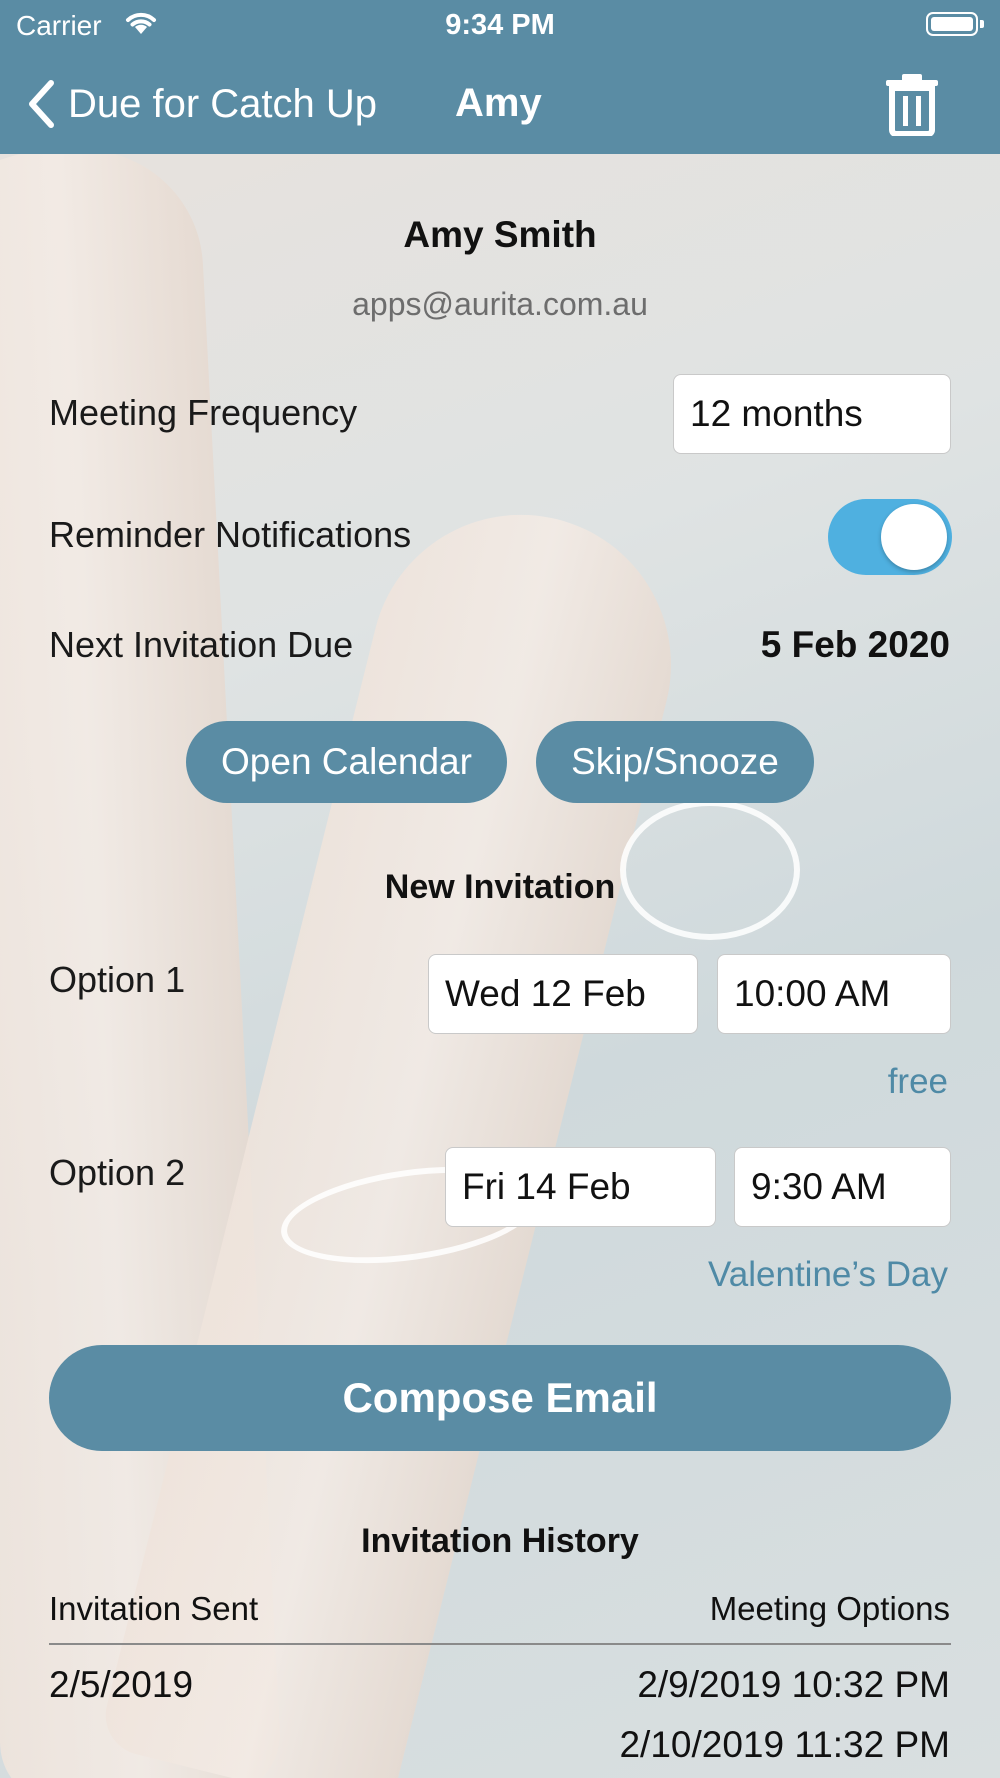  Describe the element at coordinates (793, 1684) in the screenshot. I see `history-row-option: 2/9/2019 10:32 PM` at that location.